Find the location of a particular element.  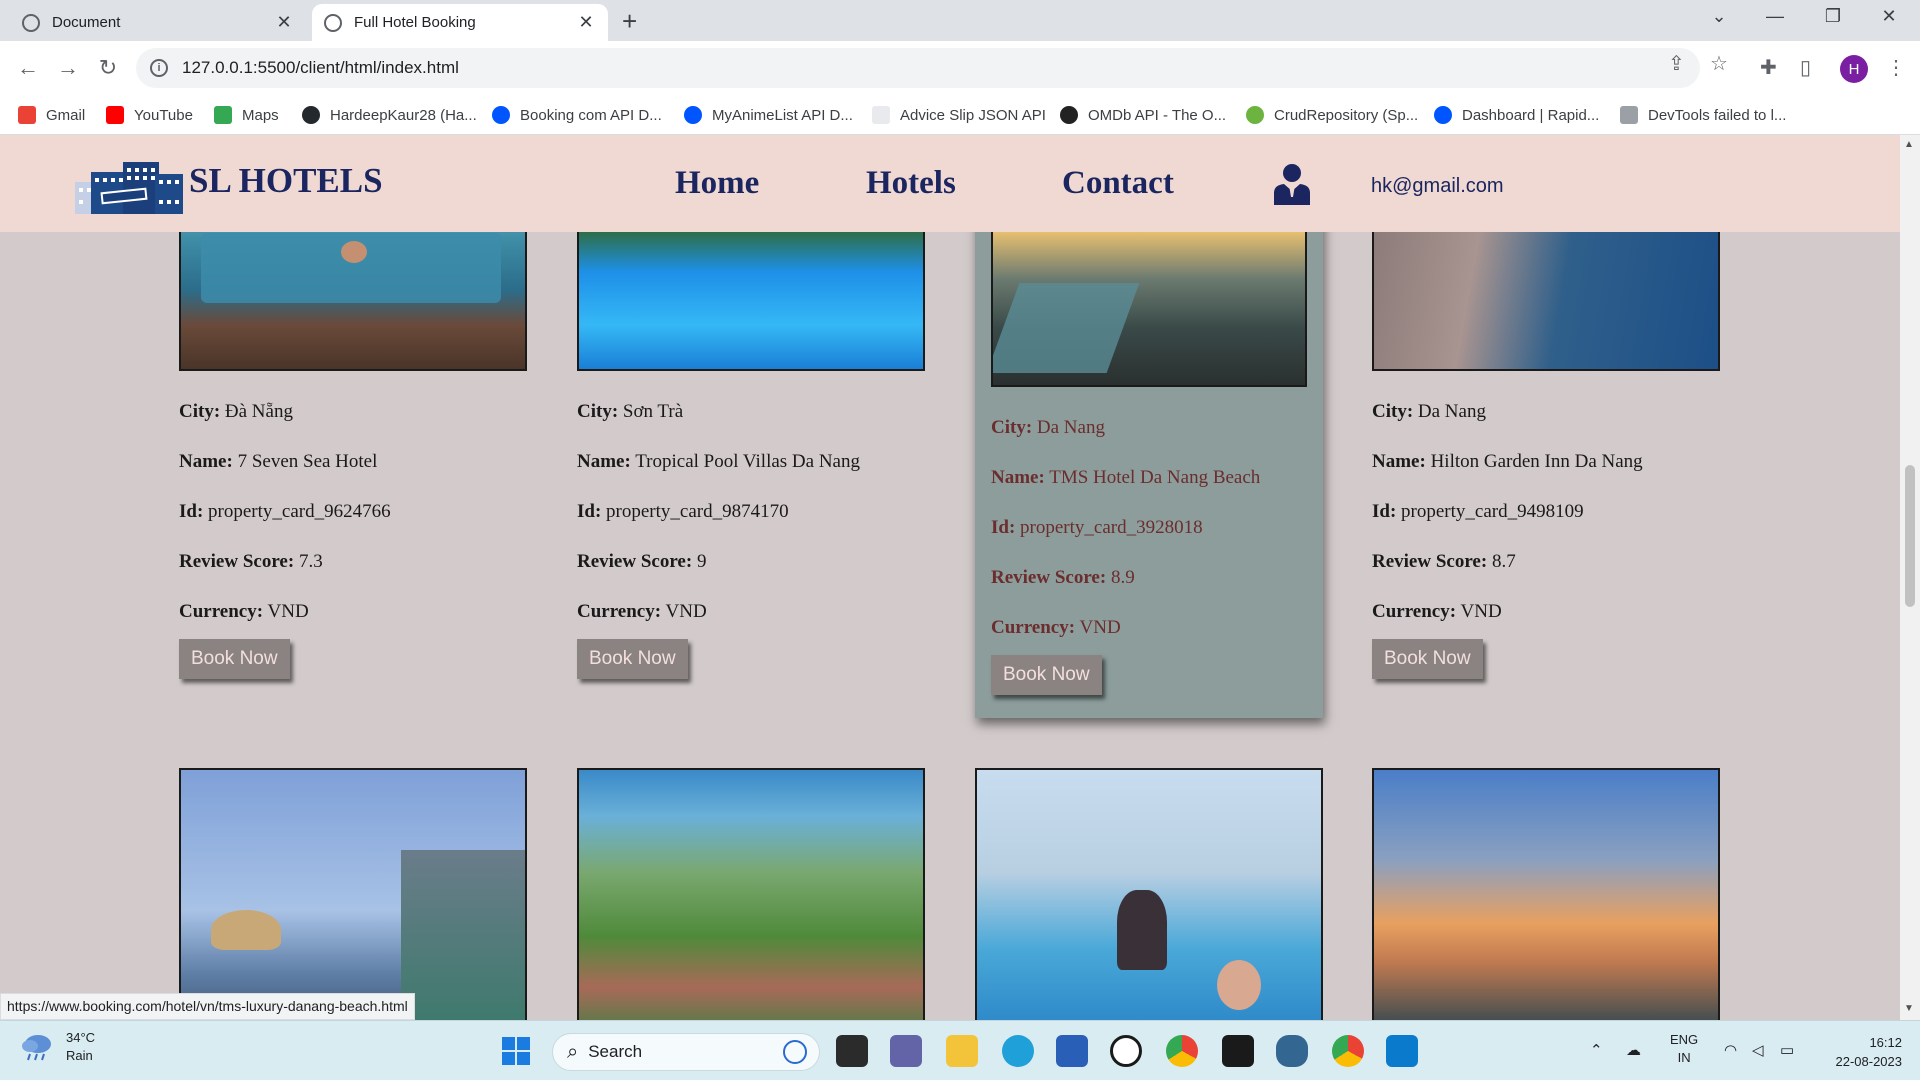

minimize-button: — is located at coordinates (1775, 16).